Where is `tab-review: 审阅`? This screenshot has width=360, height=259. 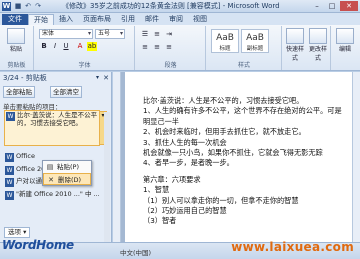
tab-review: 审阅 is located at coordinates (176, 19).